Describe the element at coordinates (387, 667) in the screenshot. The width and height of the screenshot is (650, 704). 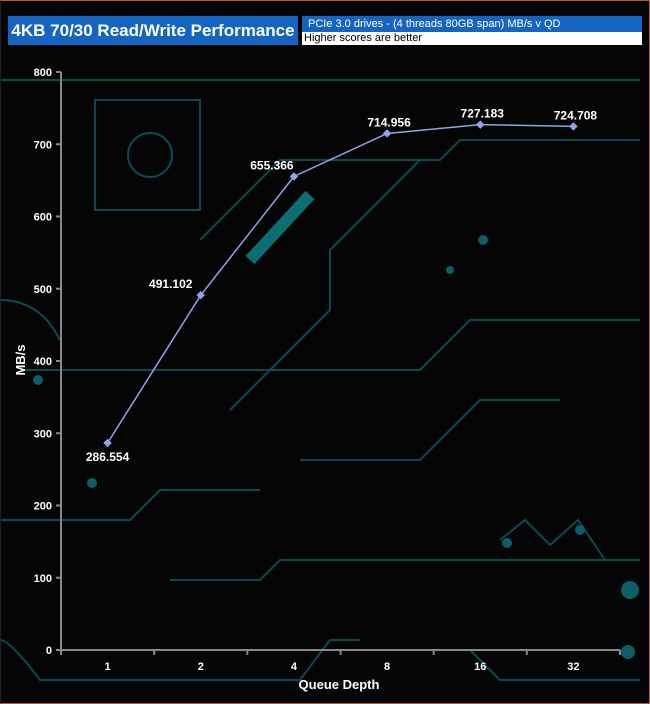
I see `x-tick-label: 8` at that location.